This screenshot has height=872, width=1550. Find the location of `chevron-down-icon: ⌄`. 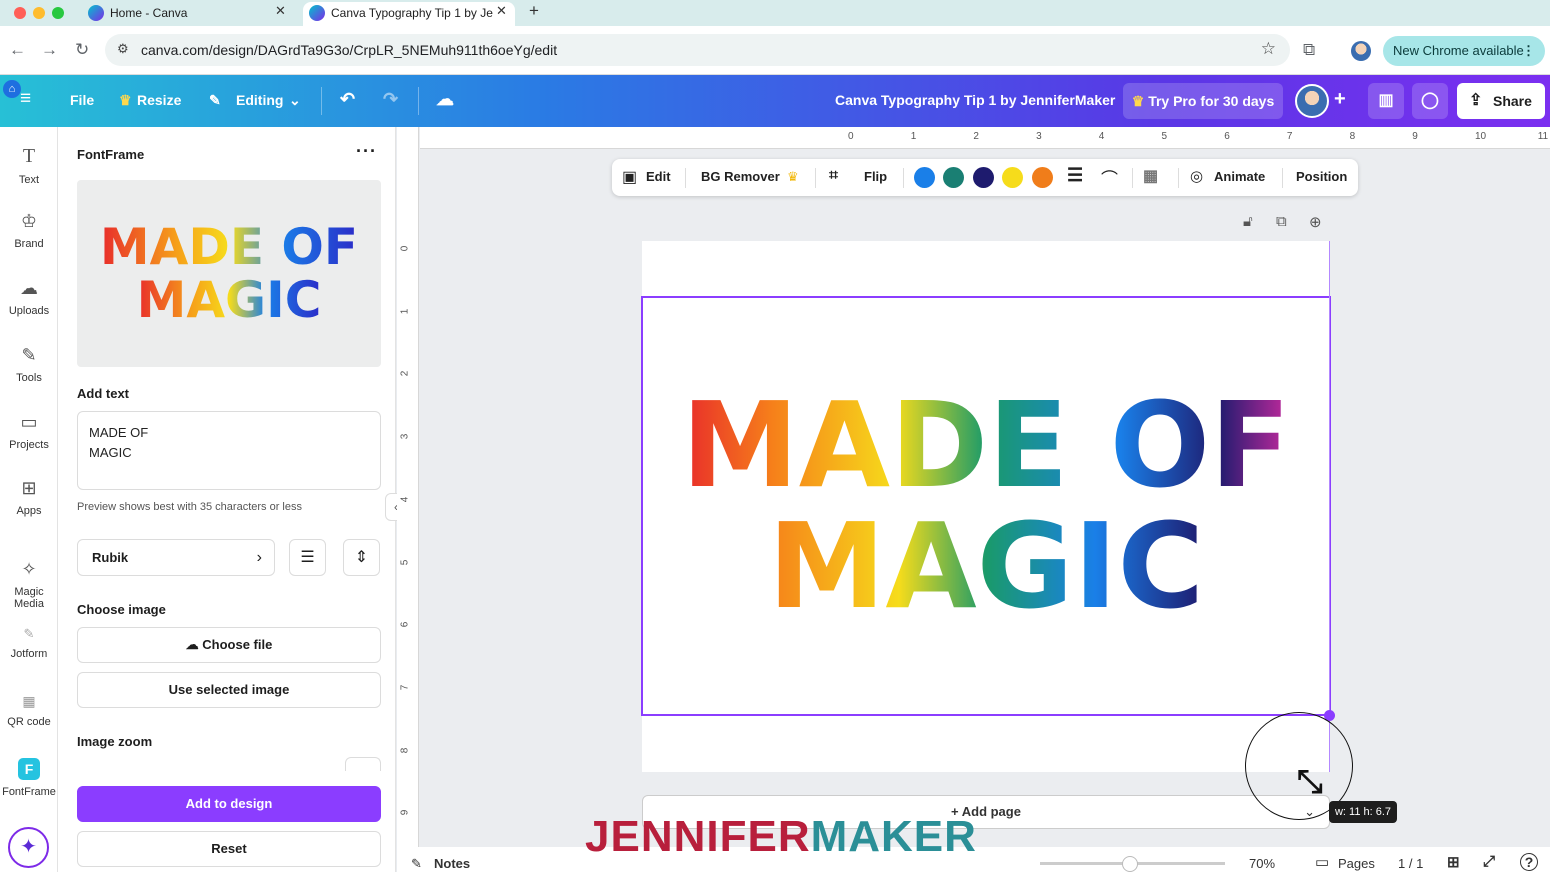

chevron-down-icon: ⌄ is located at coordinates (295, 100).